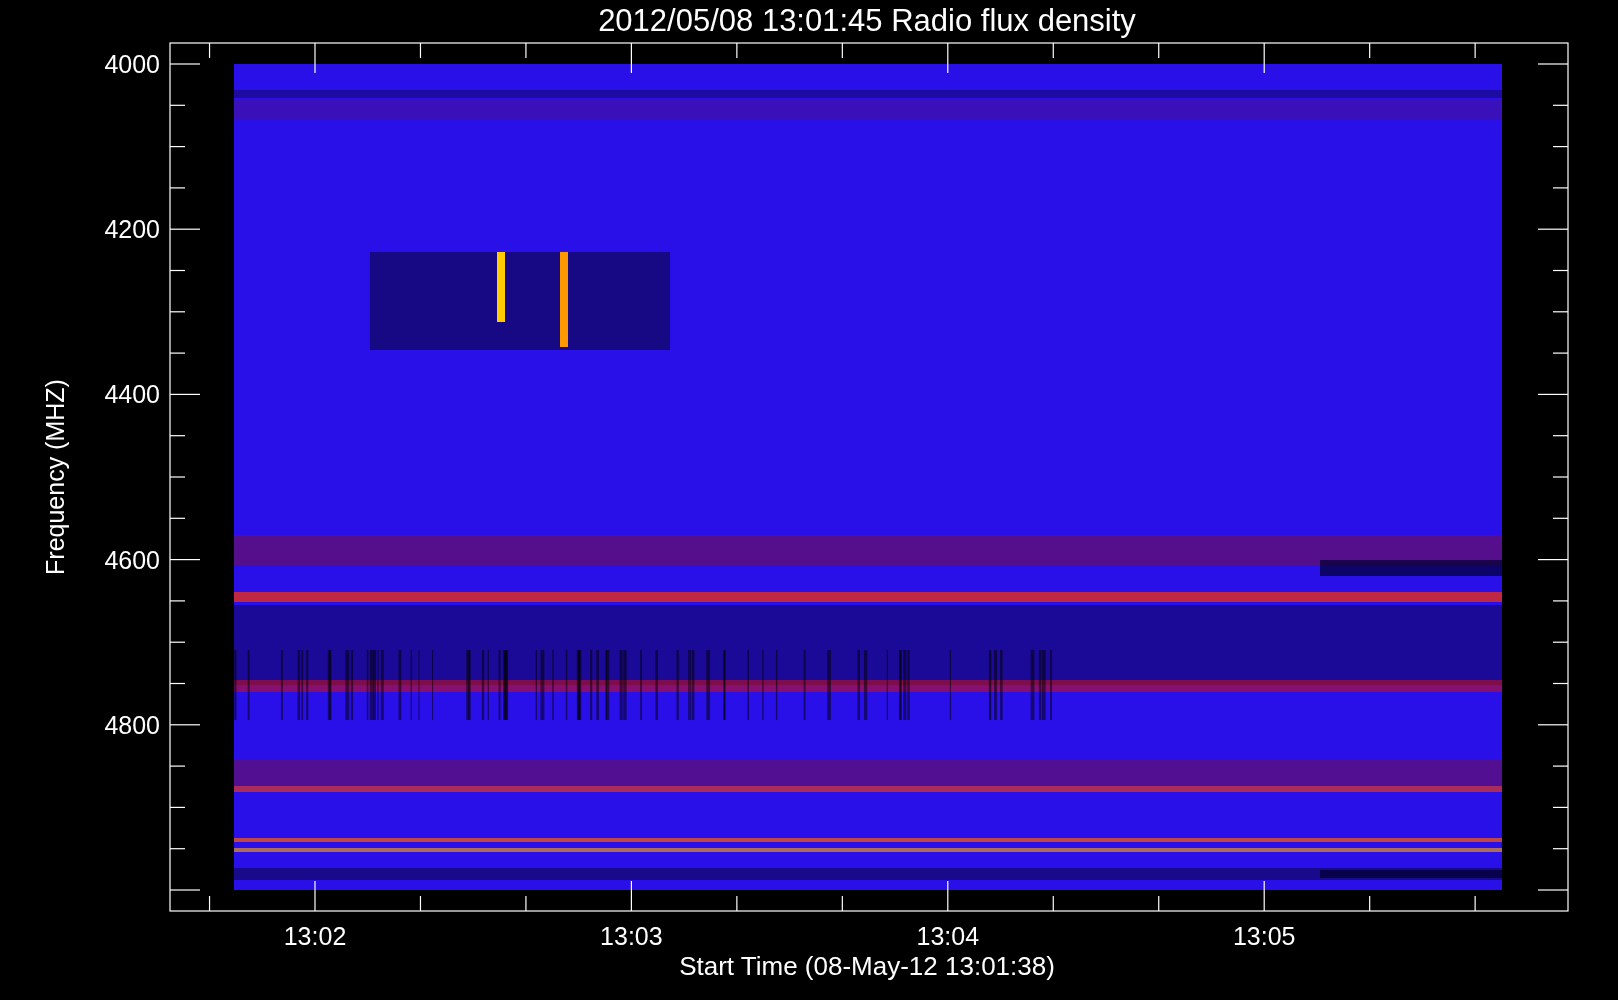  I want to click on plot-title: 2012/05/08 13:01:45 Radio flux density, so click(867, 20).